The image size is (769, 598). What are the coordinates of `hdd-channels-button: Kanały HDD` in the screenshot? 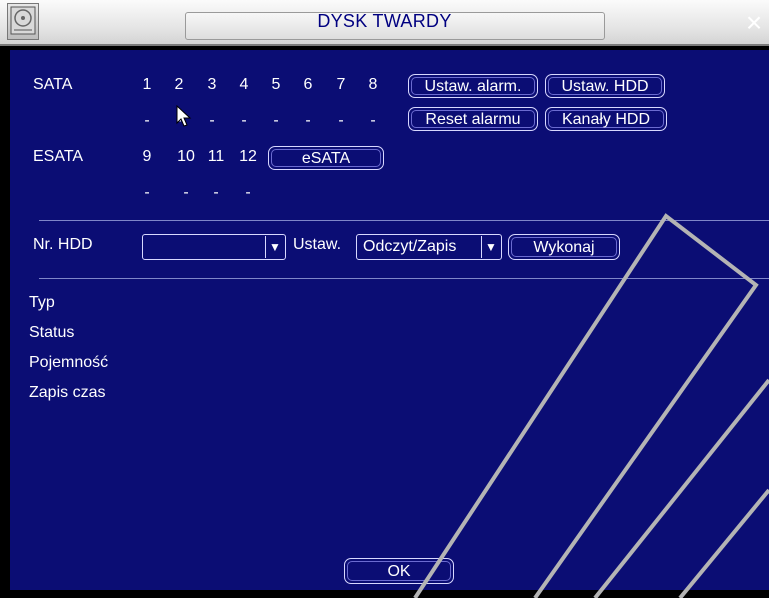 It's located at (606, 119).